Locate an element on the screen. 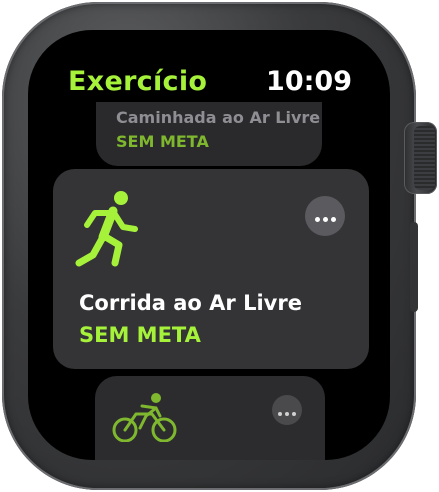 This screenshot has width=439, height=492. clock-time: 10:09 is located at coordinates (309, 81).